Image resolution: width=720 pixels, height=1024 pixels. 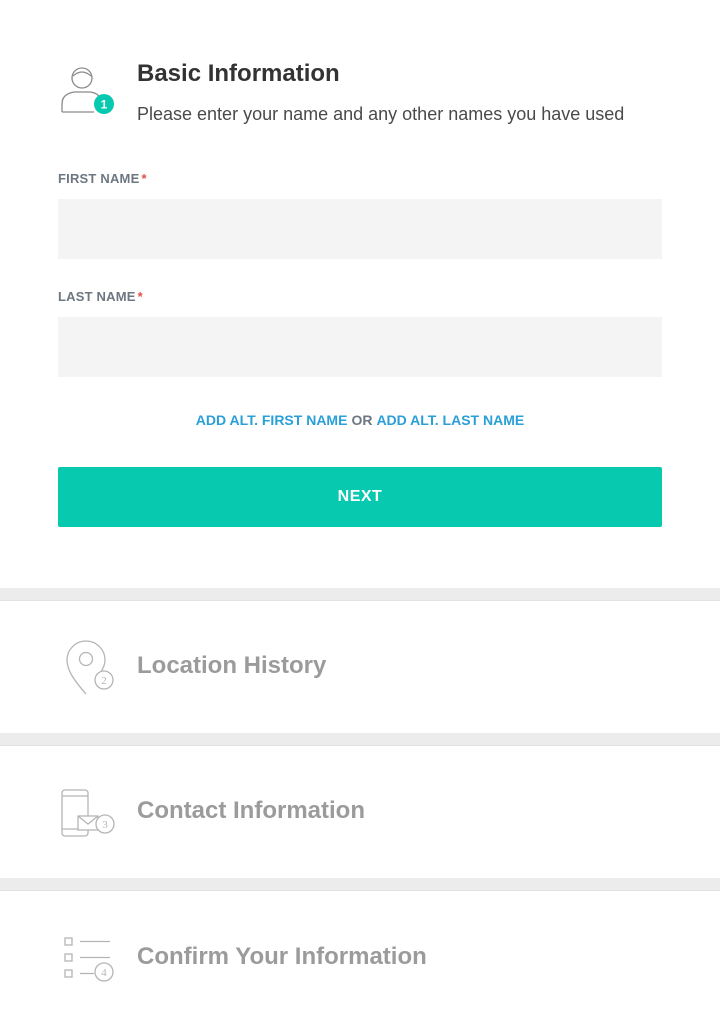 I want to click on person-icon: 1, so click(x=88, y=92).